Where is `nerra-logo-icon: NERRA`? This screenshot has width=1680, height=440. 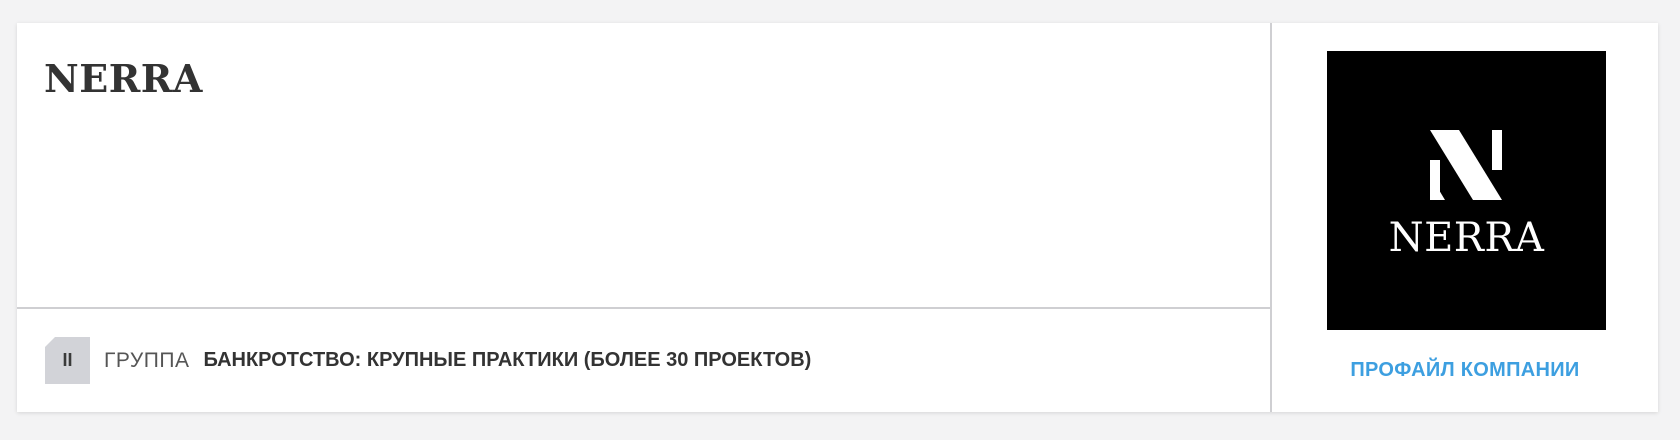
nerra-logo-icon: NERRA is located at coordinates (1467, 195).